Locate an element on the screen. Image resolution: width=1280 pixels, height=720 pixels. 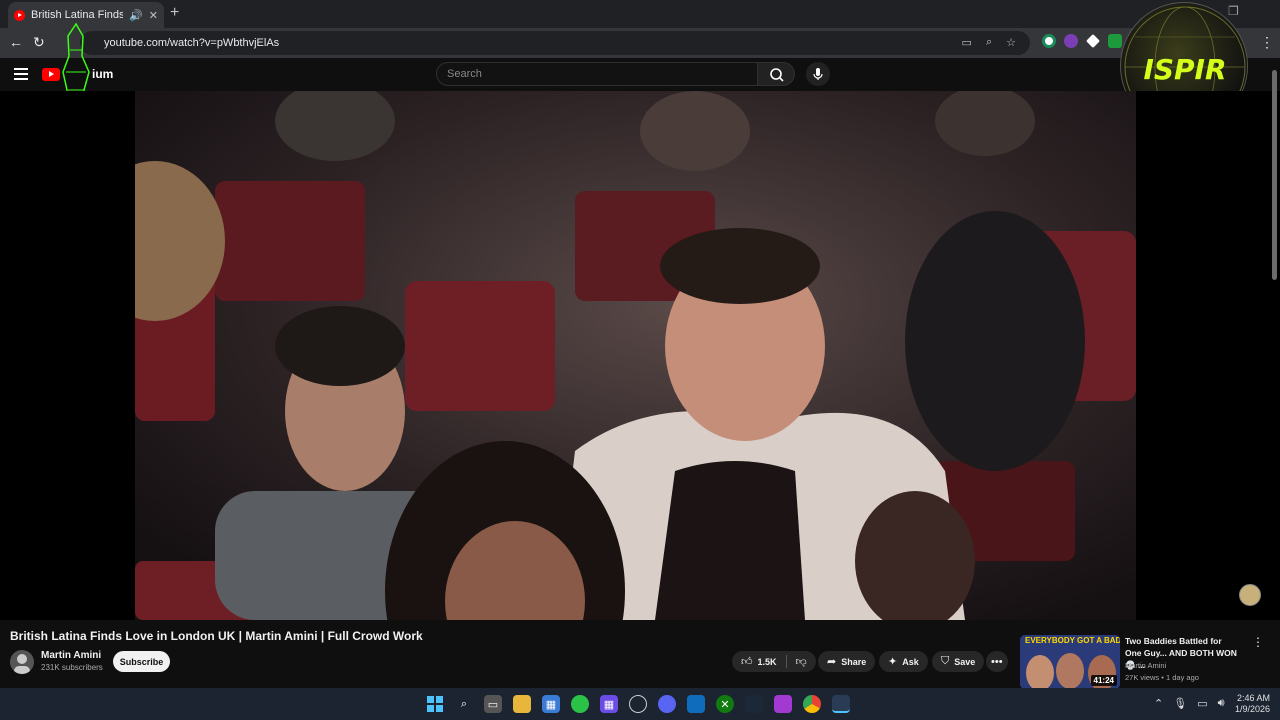
search-button is located at coordinates (776, 74).